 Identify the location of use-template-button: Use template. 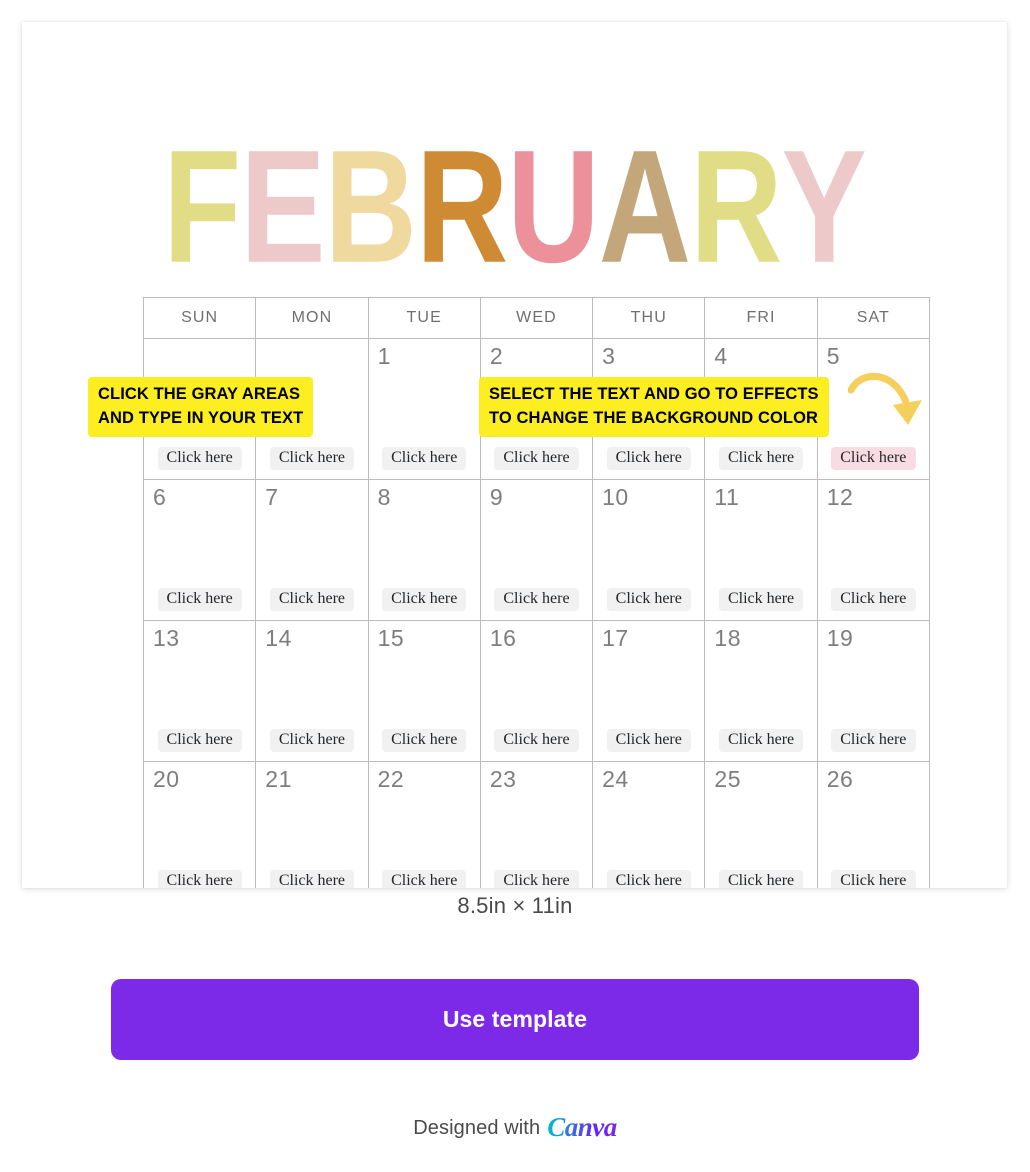
(515, 1019).